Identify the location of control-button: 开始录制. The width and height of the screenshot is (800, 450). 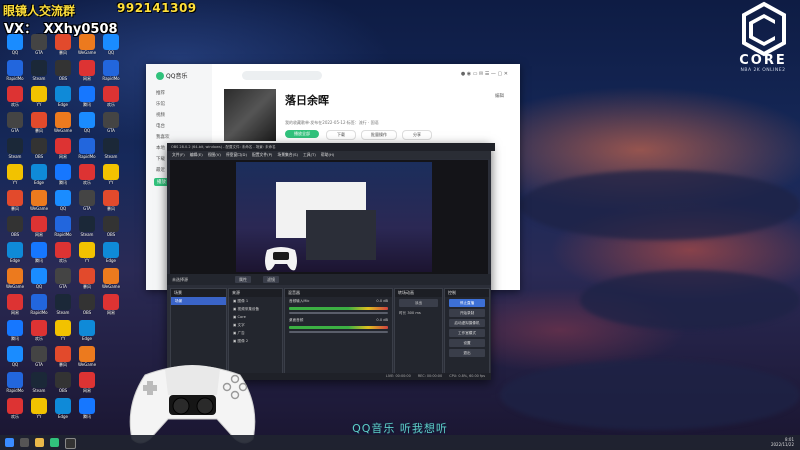
(467, 313).